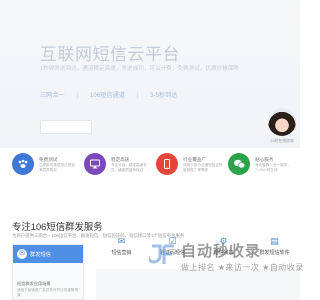 This screenshot has height=300, width=320. What do you see at coordinates (129, 167) in the screenshot?
I see `feature-desc: 专业平台，稳定高速发送，通道质量有保证` at bounding box center [129, 167].